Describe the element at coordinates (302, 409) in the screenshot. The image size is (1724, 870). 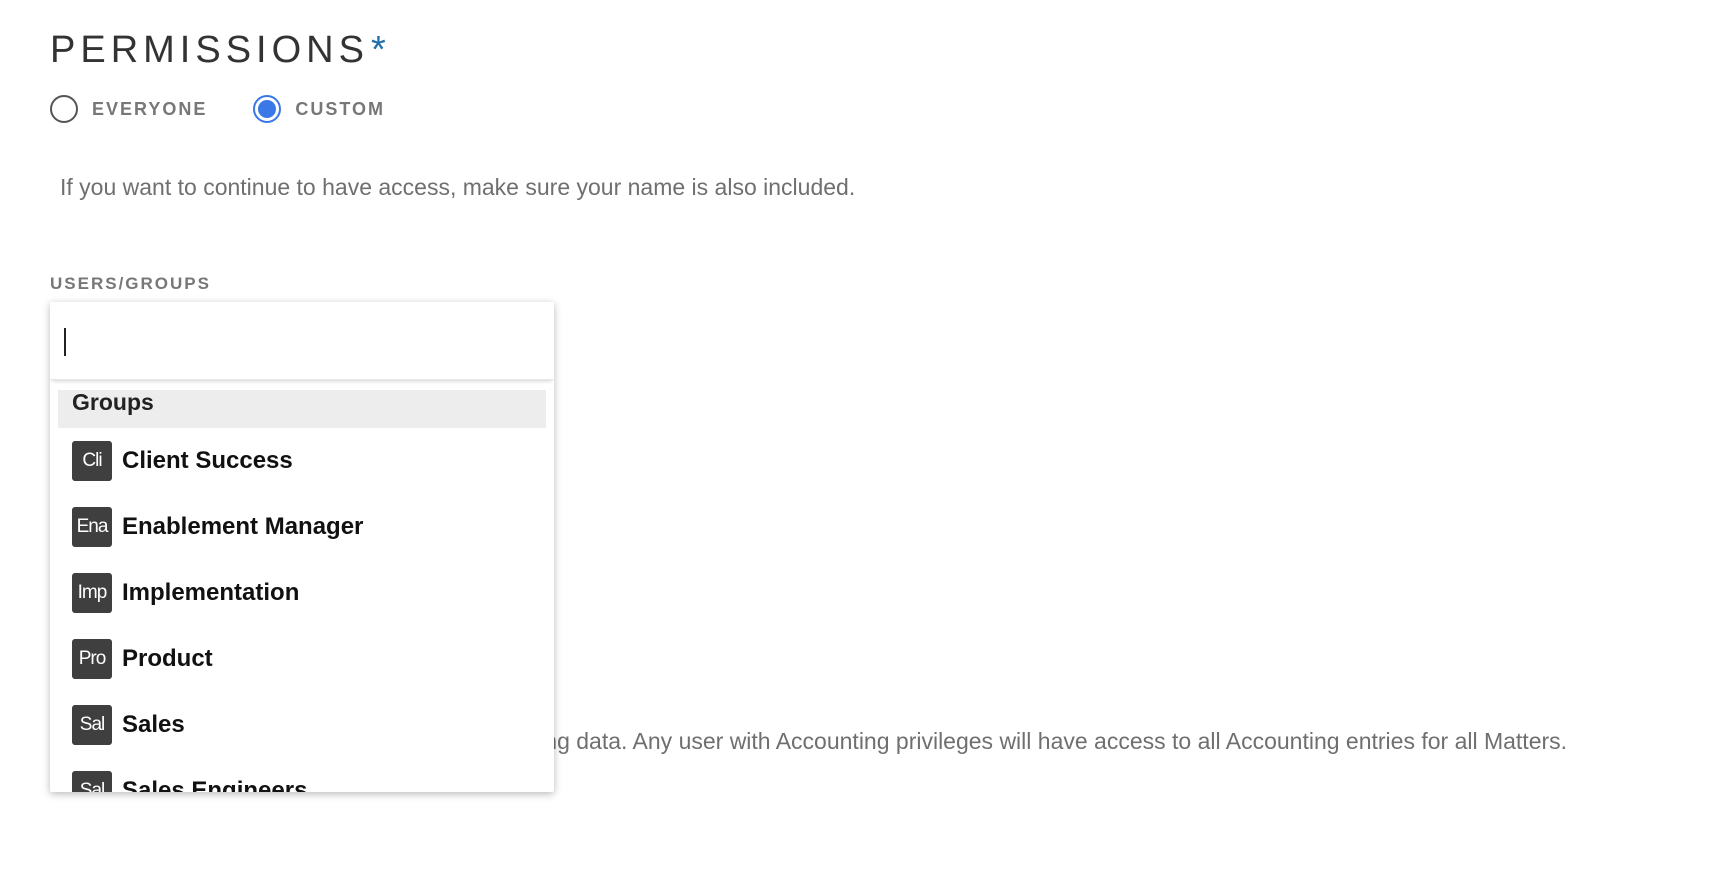
I see `groups-section-header: Groups` at that location.